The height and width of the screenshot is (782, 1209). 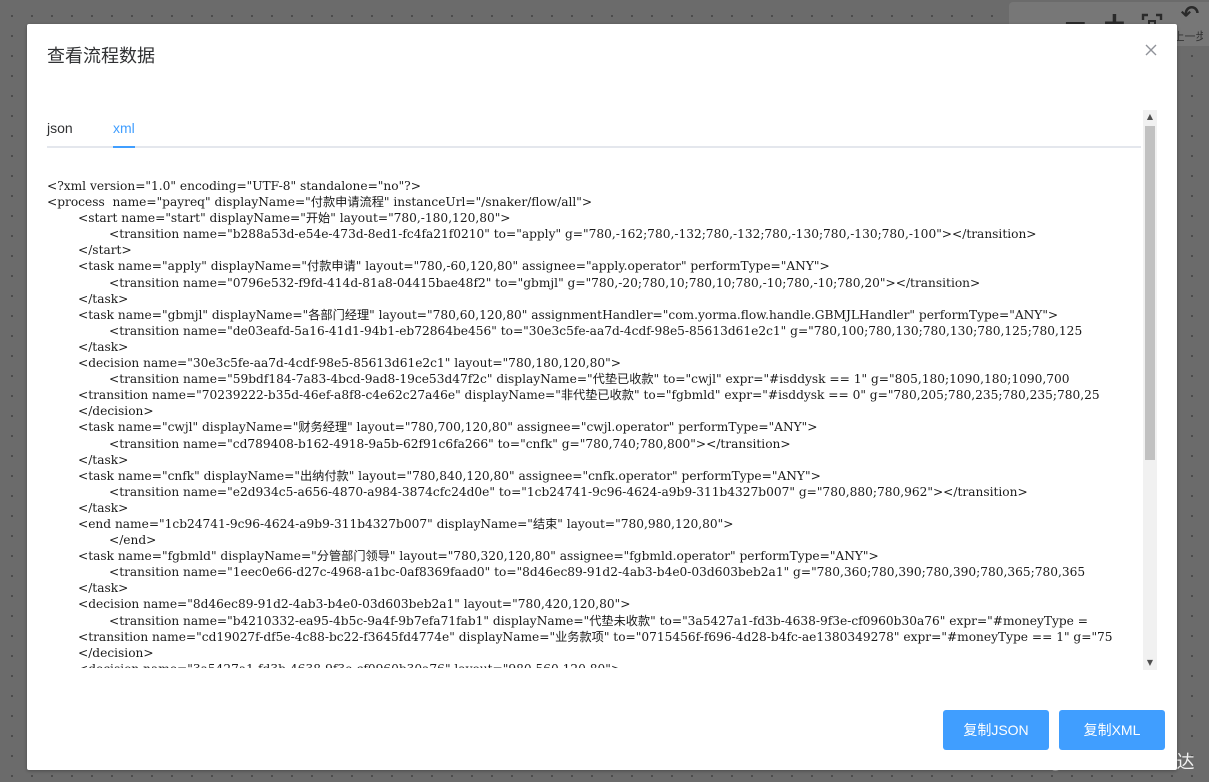 What do you see at coordinates (996, 730) in the screenshot?
I see `copy-json-button: 复制JSON` at bounding box center [996, 730].